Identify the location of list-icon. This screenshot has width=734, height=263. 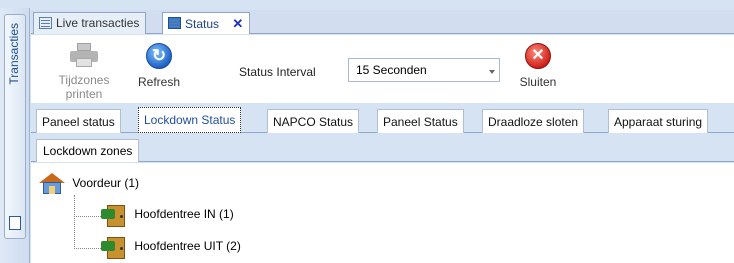
(45, 23).